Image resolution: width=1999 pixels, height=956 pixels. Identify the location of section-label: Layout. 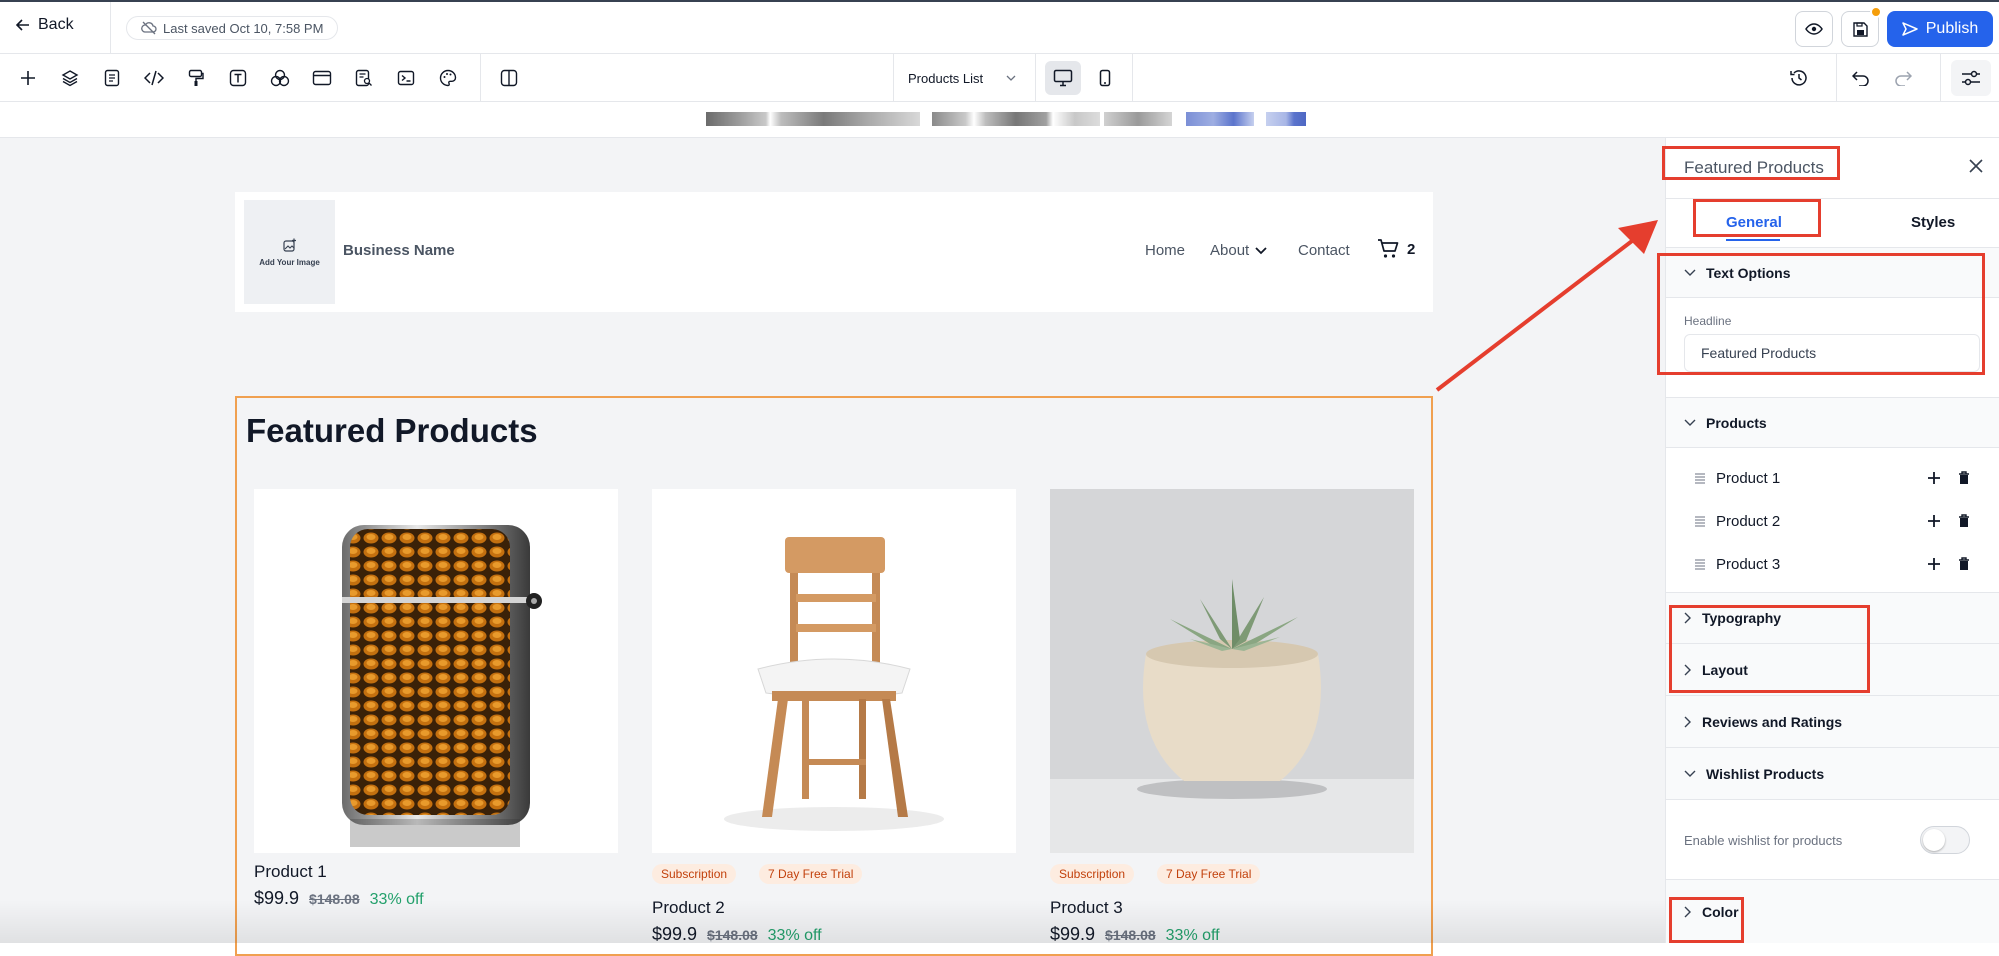
(1725, 669).